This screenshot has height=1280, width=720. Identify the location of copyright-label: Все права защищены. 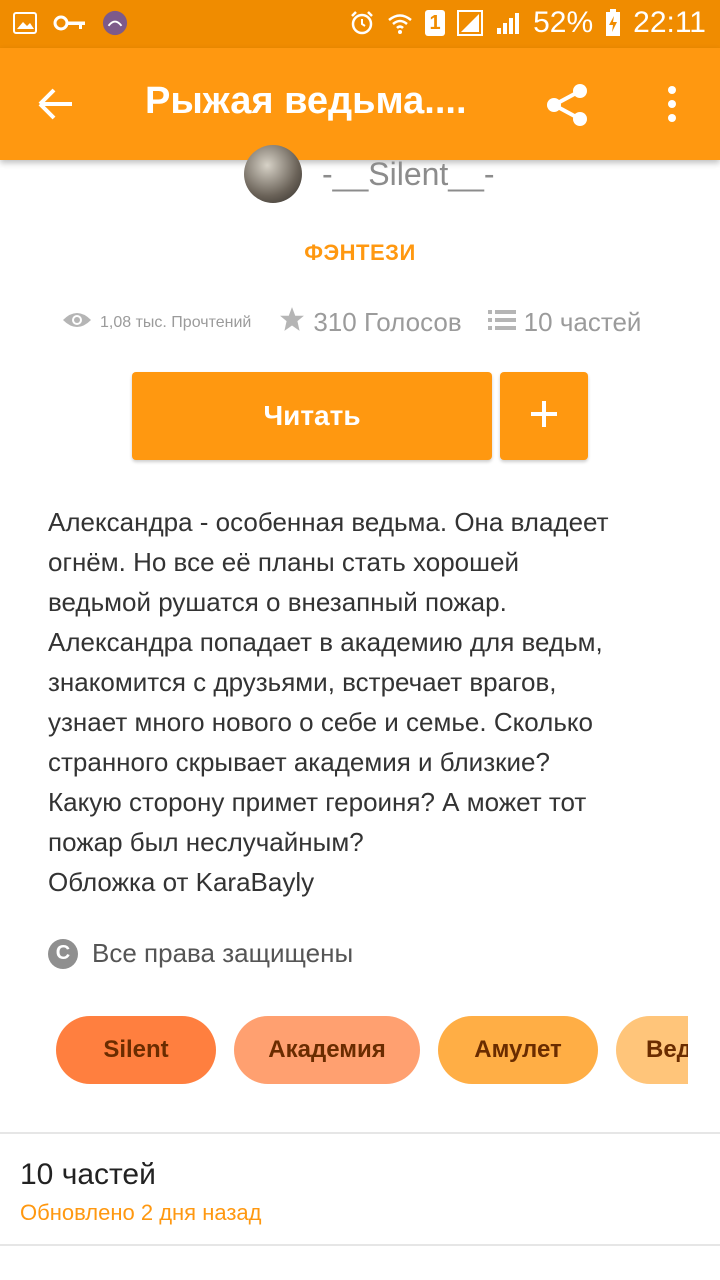
(223, 953).